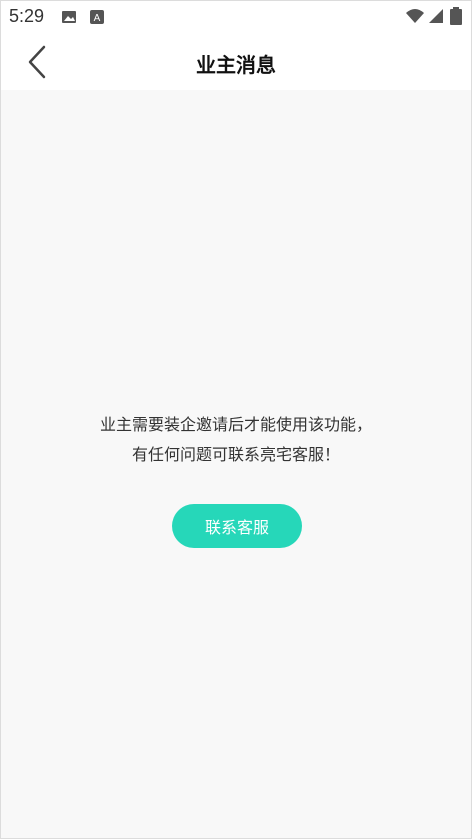 The image size is (472, 839). What do you see at coordinates (436, 18) in the screenshot?
I see `signal-icon` at bounding box center [436, 18].